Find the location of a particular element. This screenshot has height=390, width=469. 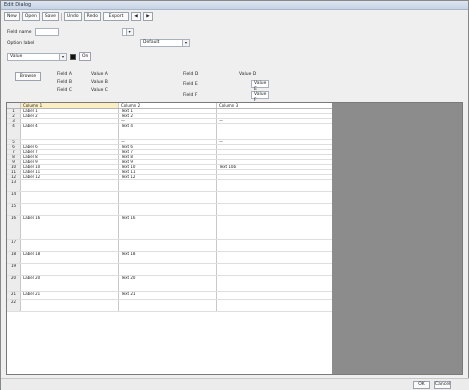

table-row: 19 is located at coordinates (169, 270).